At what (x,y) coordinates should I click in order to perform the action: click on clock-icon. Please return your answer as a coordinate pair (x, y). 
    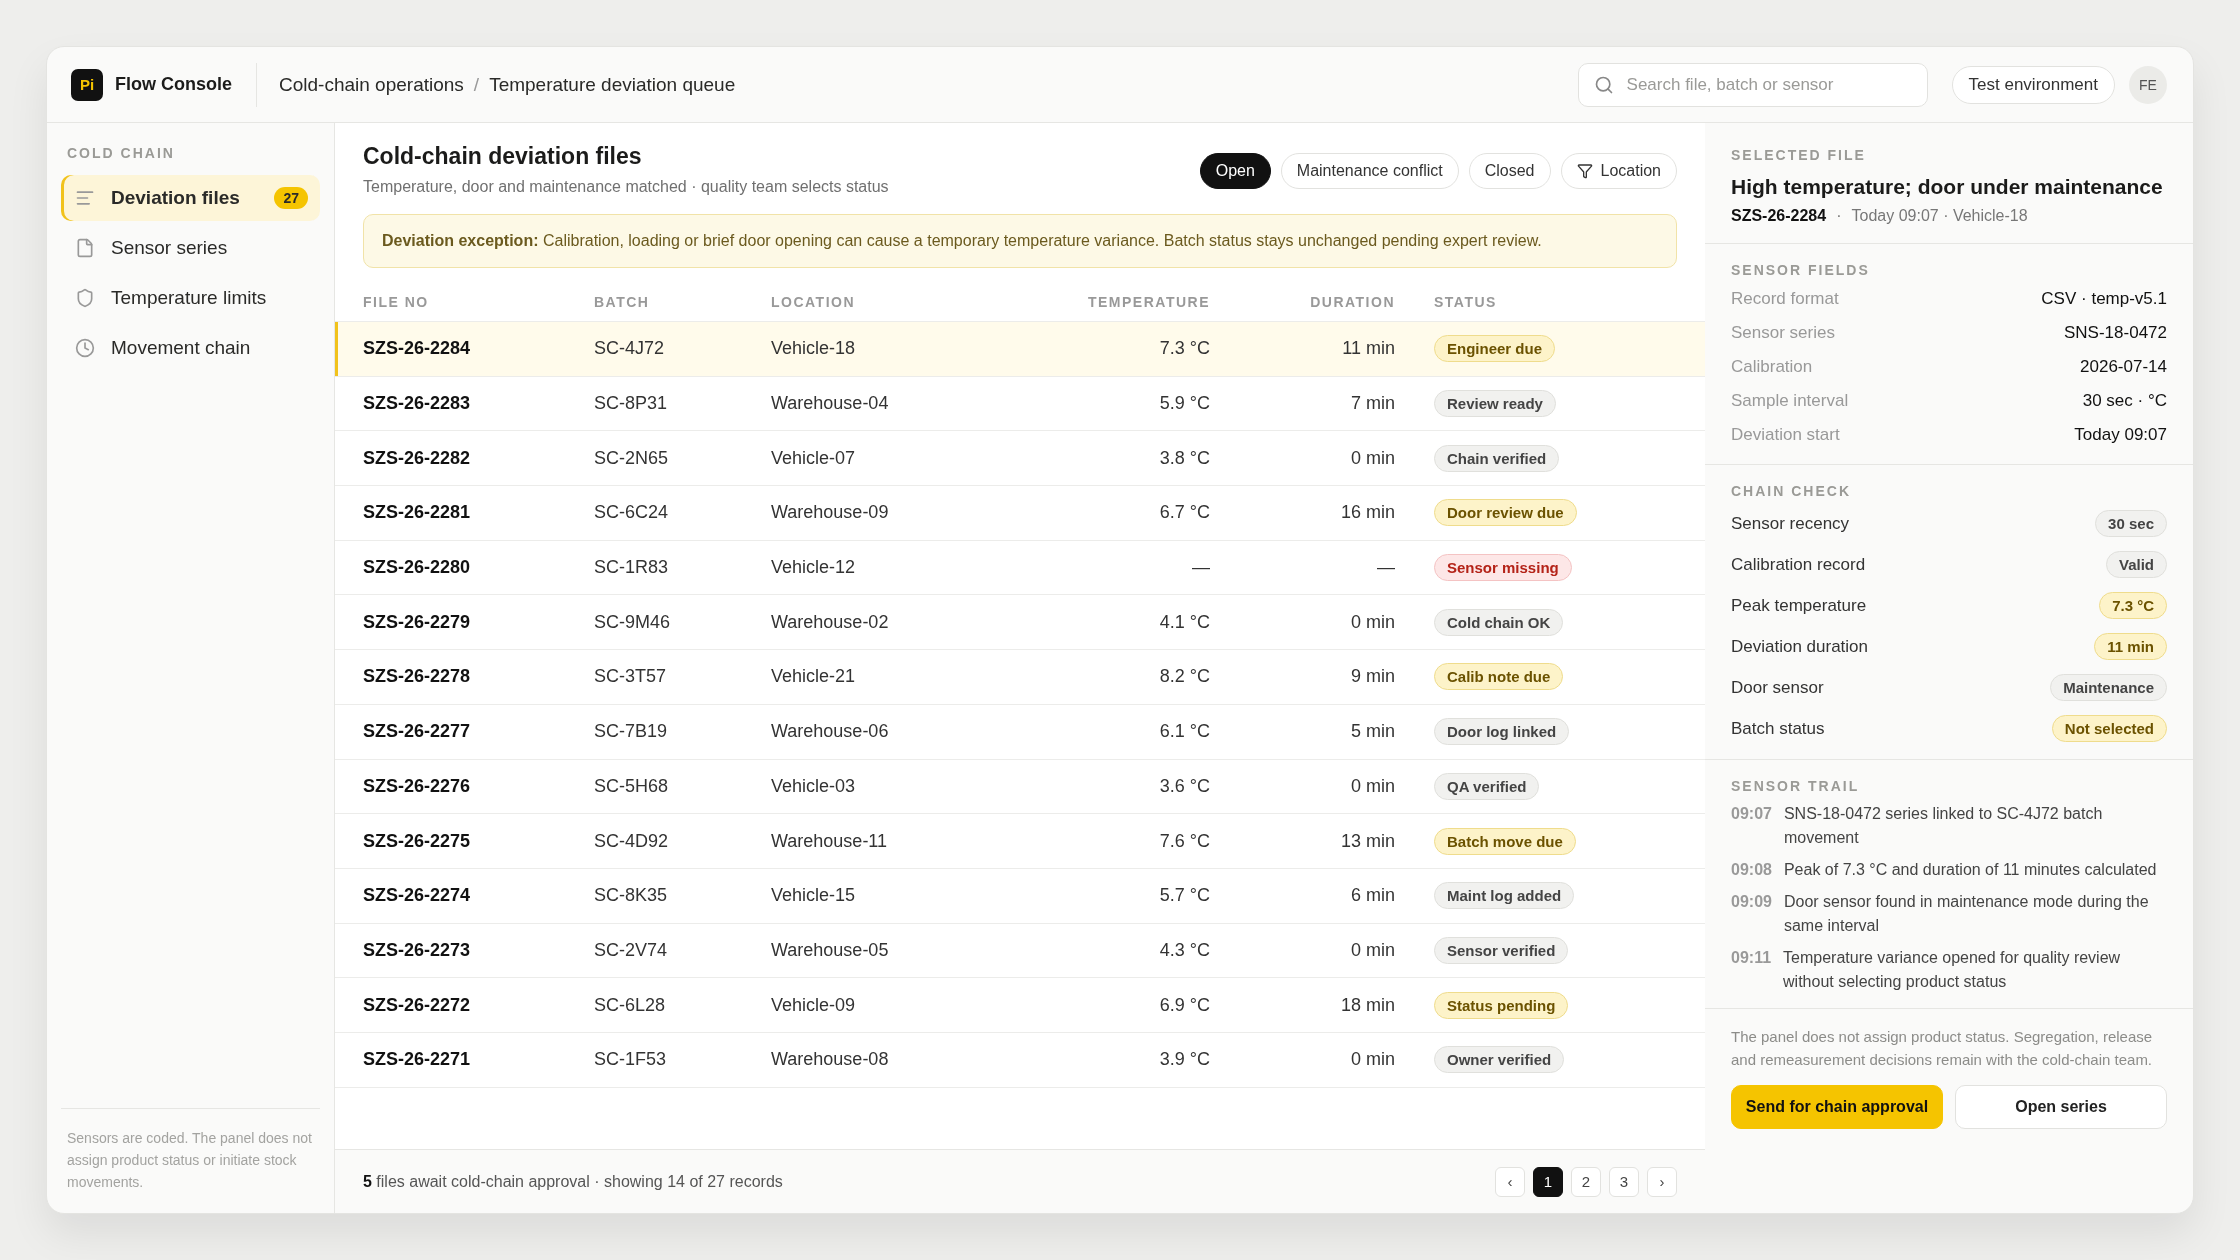
    Looking at the image, I should click on (85, 348).